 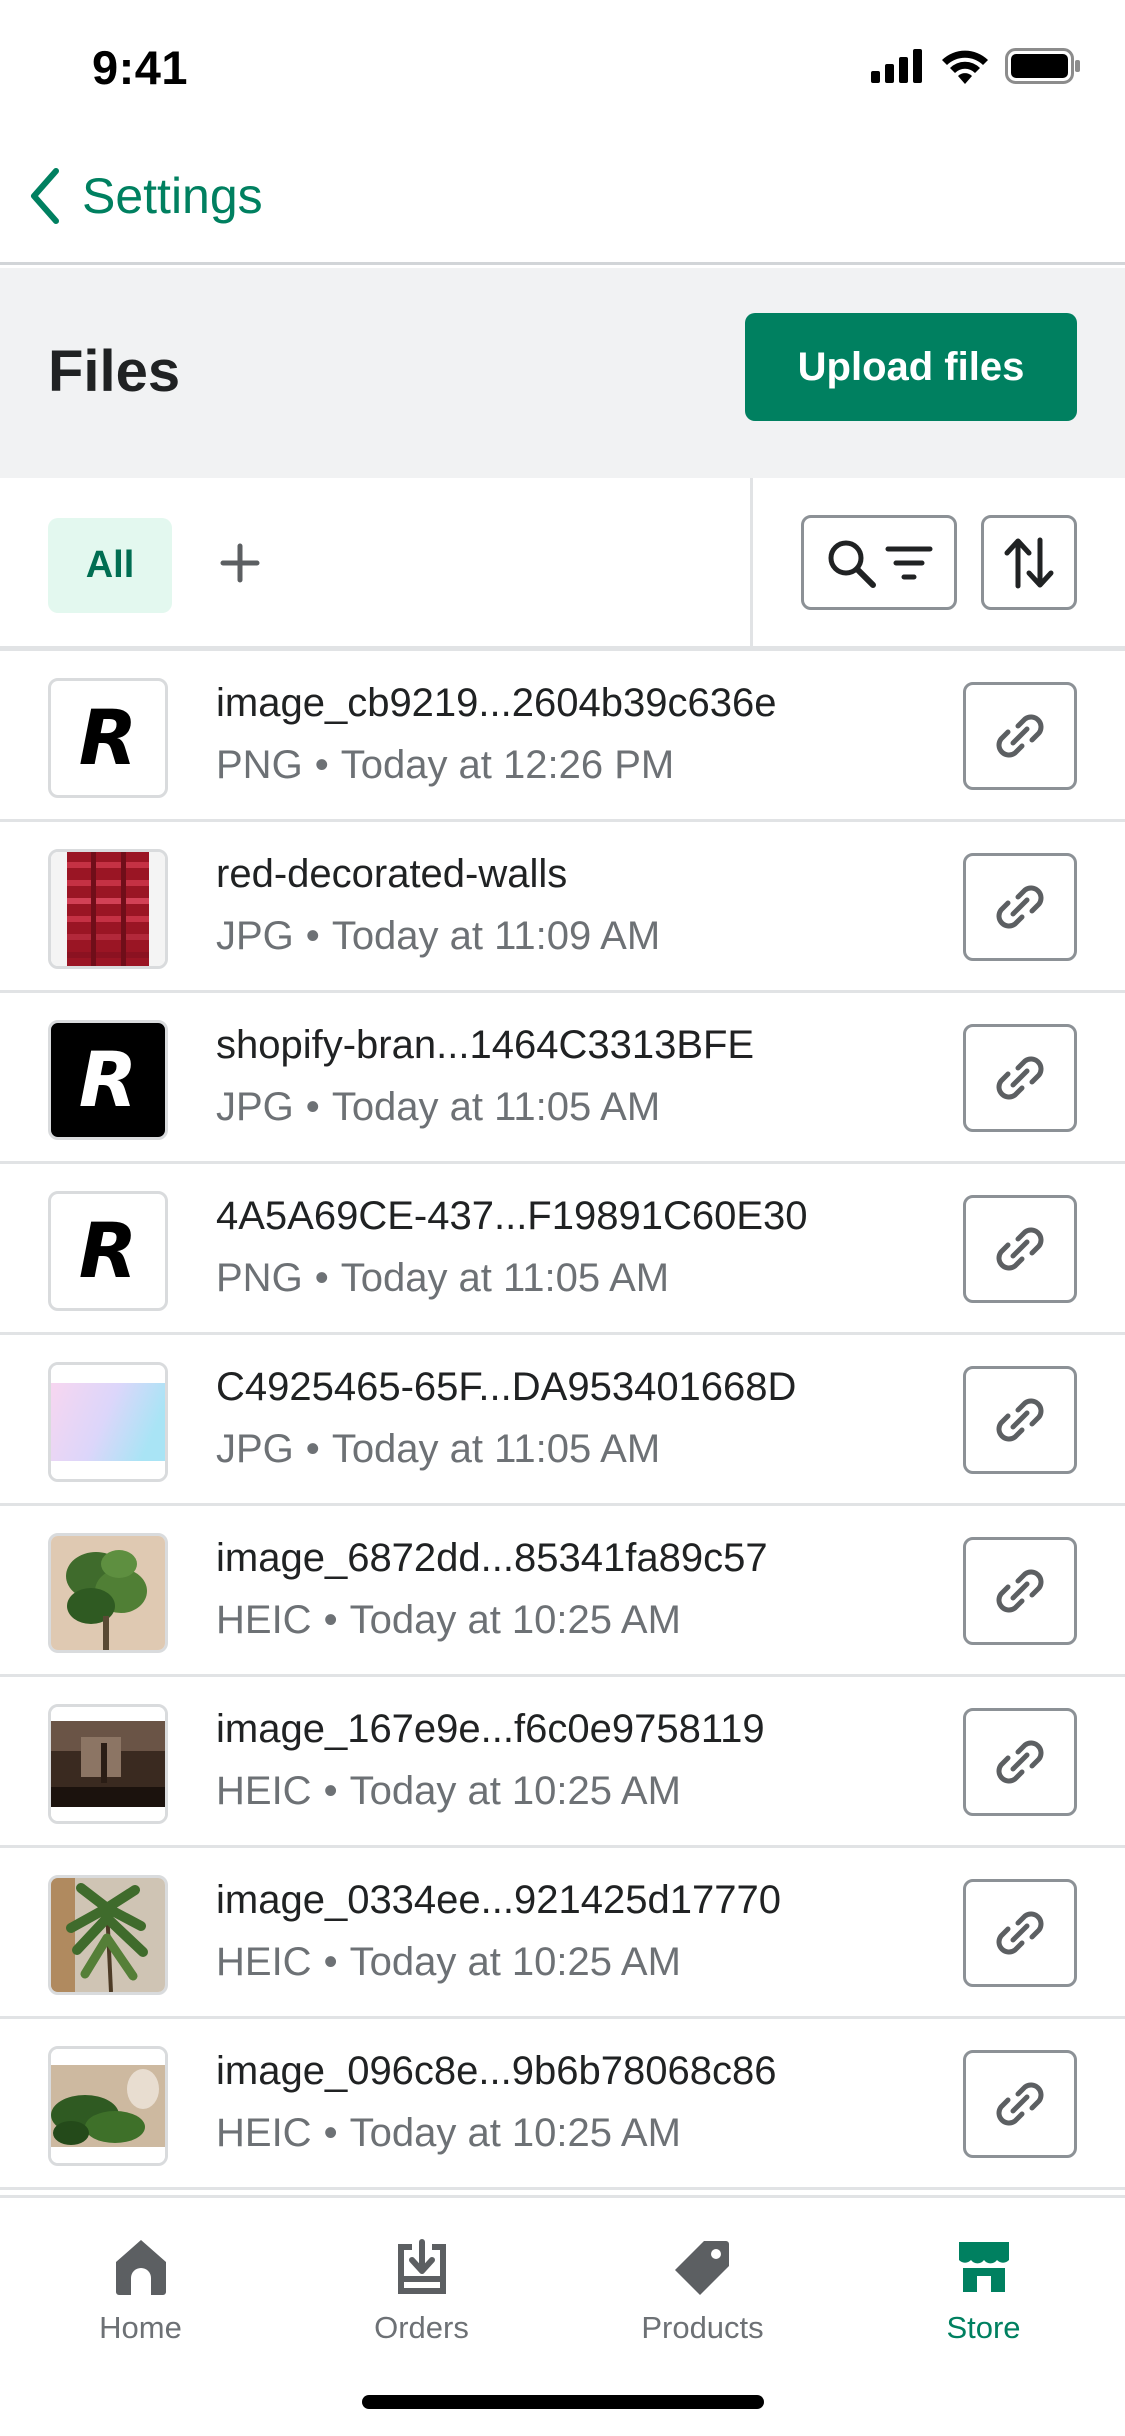 I want to click on navigation-bar: Settings, so click(x=562, y=200).